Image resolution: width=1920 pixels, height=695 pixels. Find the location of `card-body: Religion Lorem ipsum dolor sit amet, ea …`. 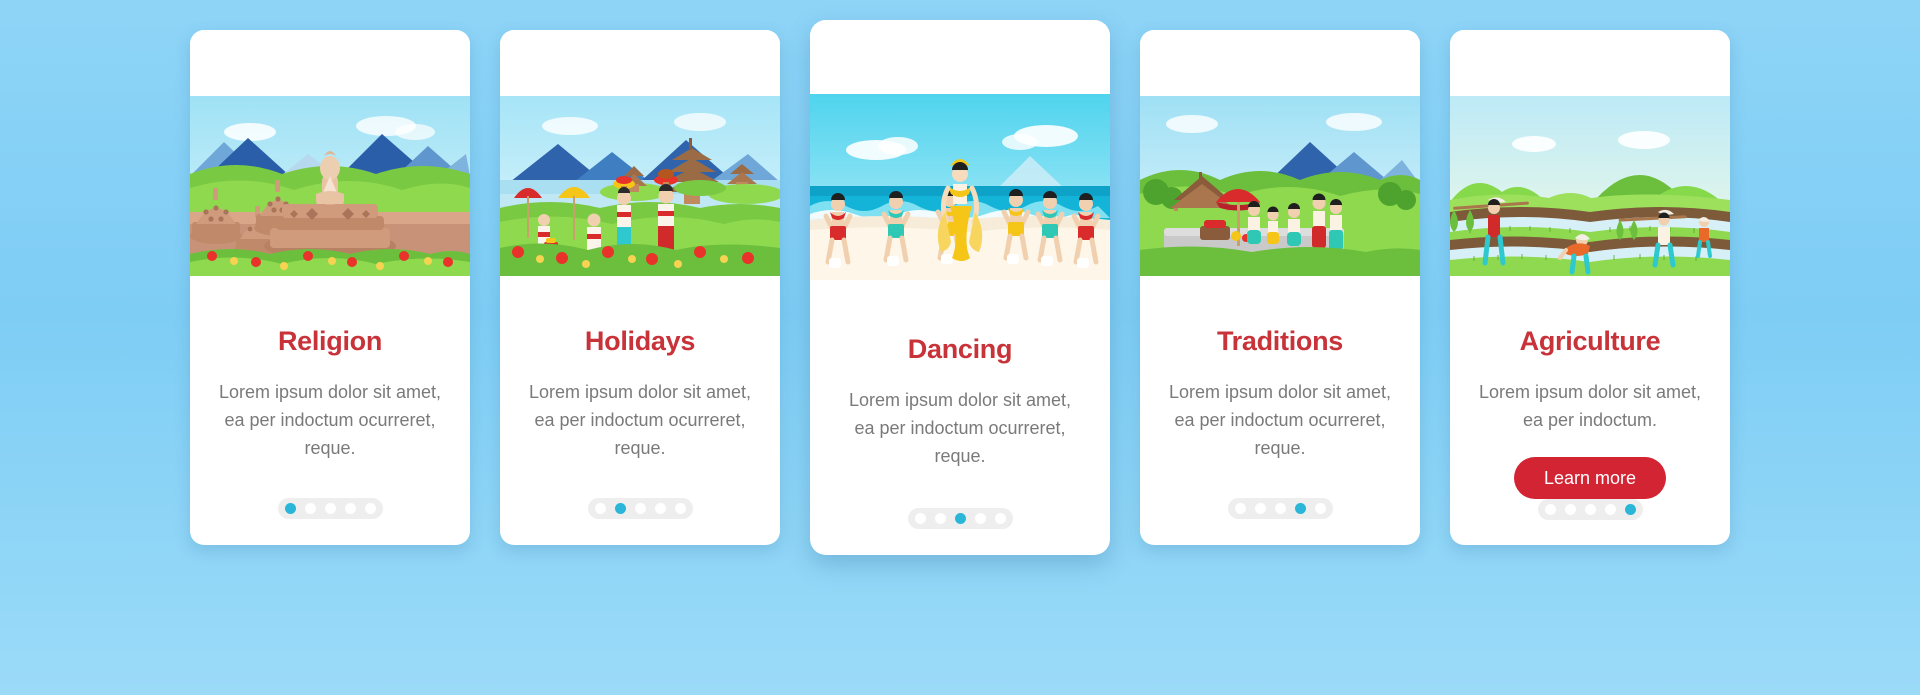

card-body: Religion Lorem ipsum dolor sit amet, ea … is located at coordinates (330, 387).